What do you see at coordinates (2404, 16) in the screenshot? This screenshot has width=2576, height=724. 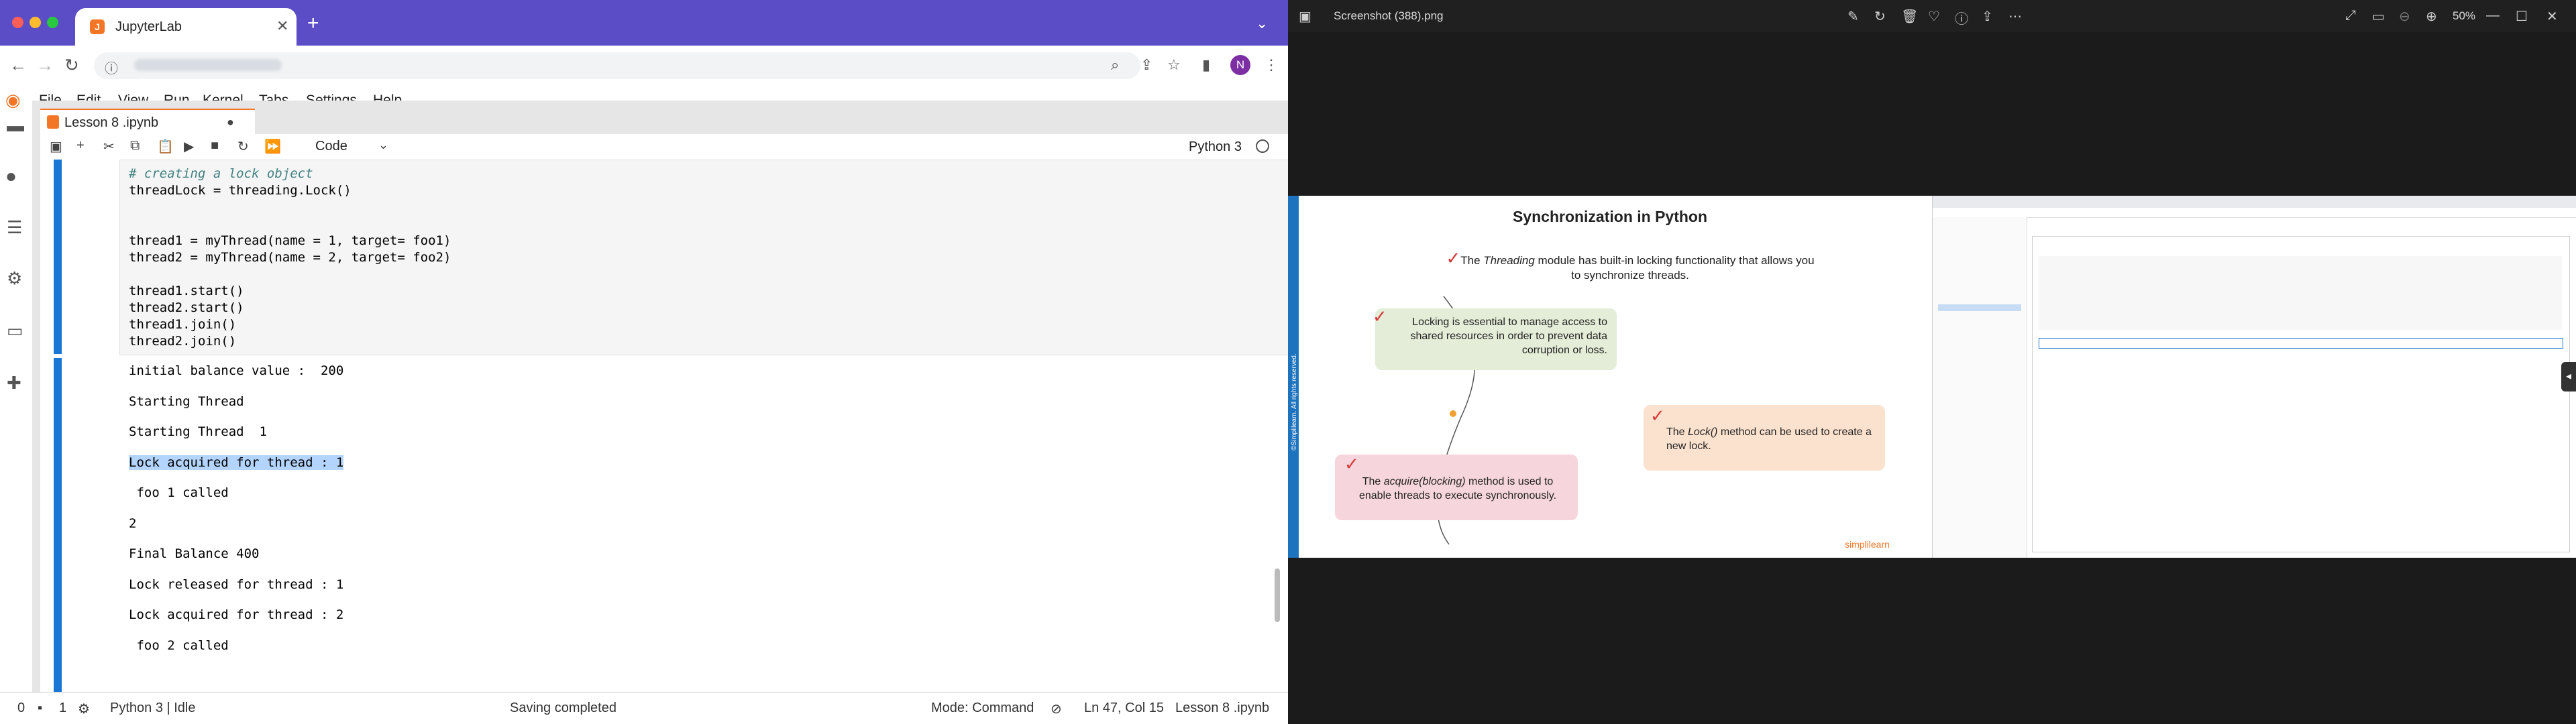 I see `zoom-out-icon: ⊖` at bounding box center [2404, 16].